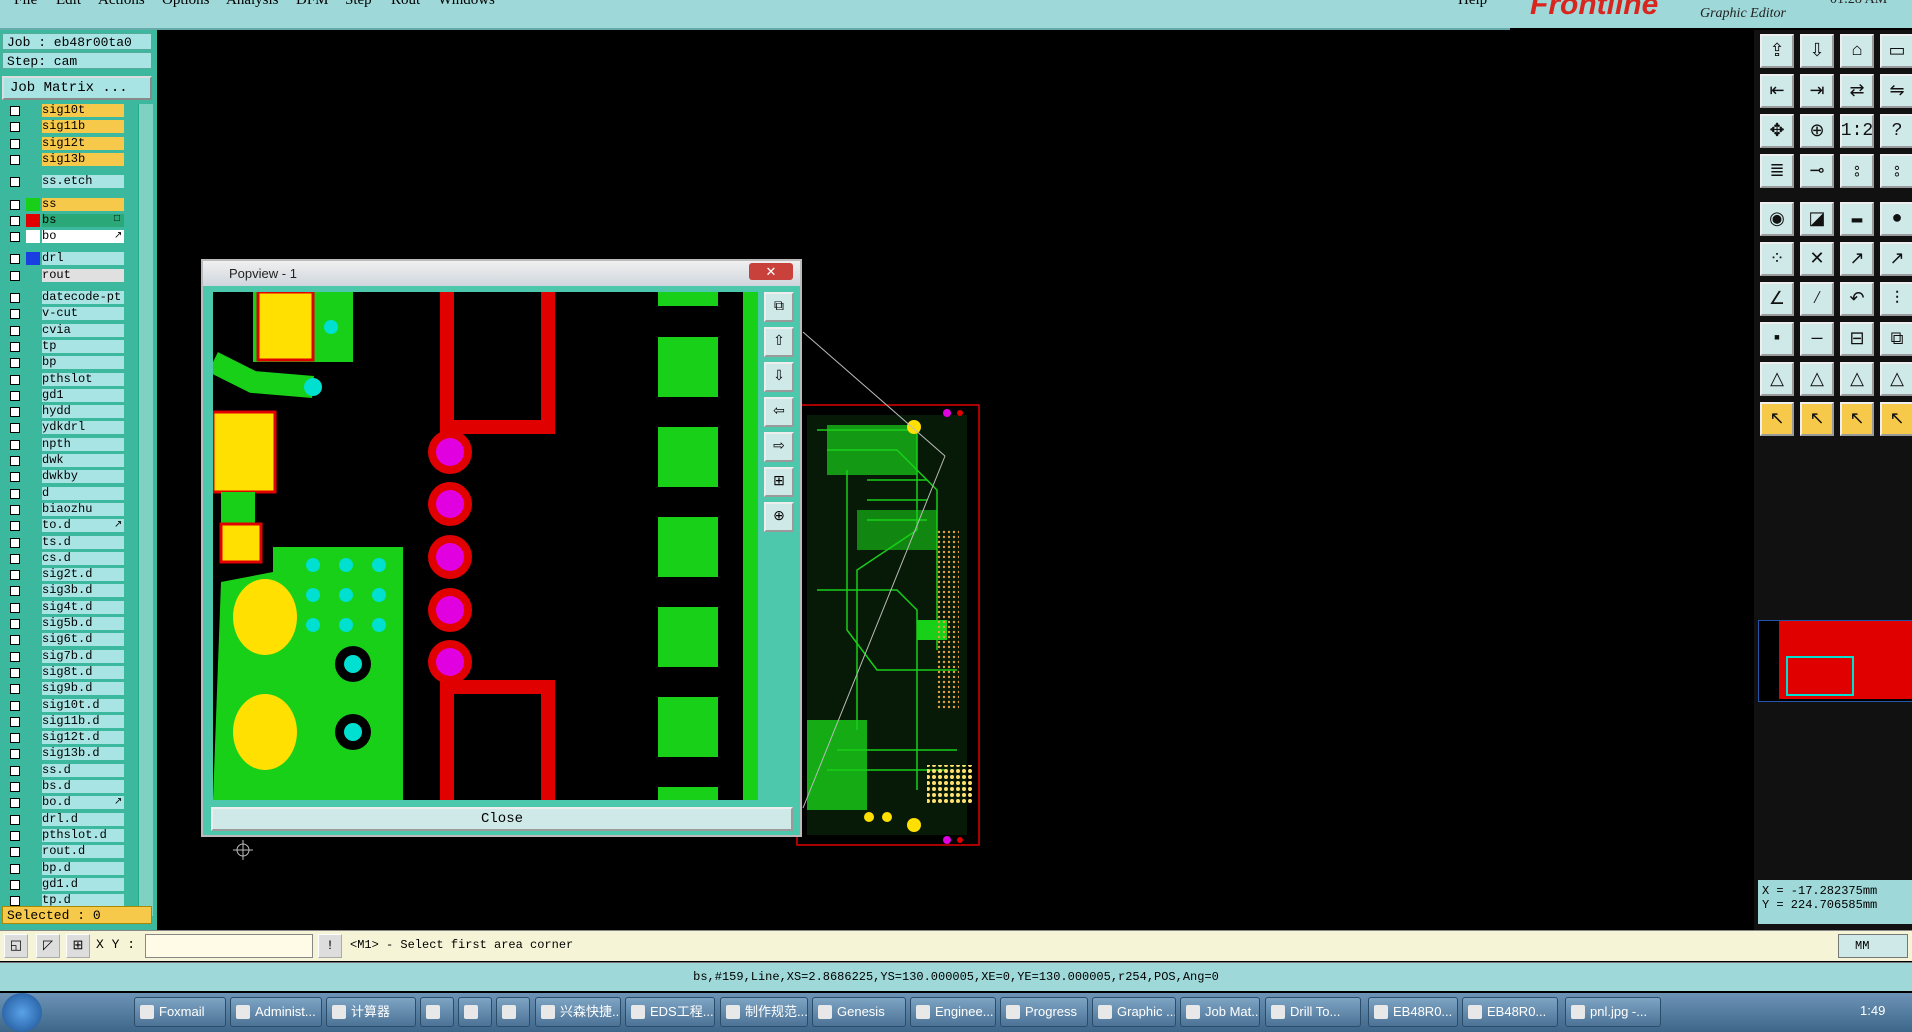  I want to click on layer-name: gd1, so click(83, 395).